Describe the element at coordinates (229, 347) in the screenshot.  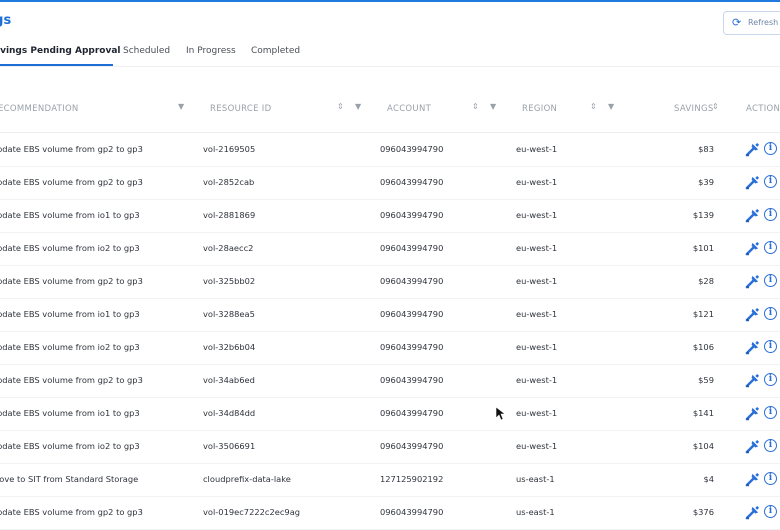
I see `cell-resource-id: vol-32b6b04` at that location.